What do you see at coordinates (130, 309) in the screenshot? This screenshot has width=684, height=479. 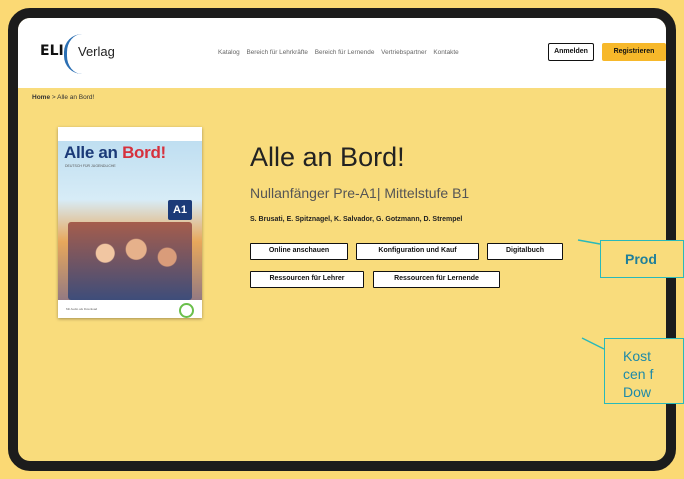 I see `cover-footer: Mit Audio als Download` at bounding box center [130, 309].